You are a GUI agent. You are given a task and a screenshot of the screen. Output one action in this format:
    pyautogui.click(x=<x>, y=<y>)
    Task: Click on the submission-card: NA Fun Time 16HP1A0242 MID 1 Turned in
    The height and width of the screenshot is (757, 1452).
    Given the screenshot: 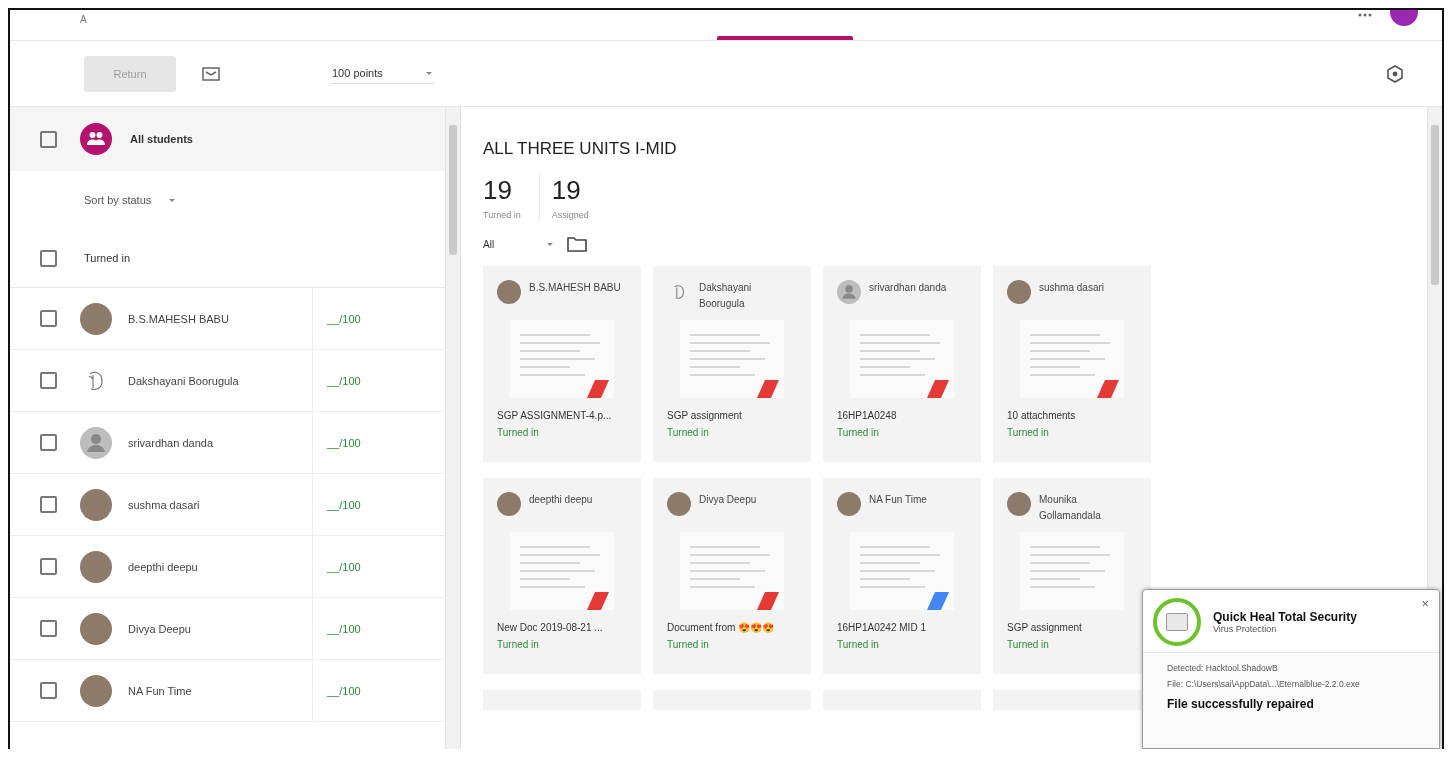 What is the action you would take?
    pyautogui.click(x=902, y=576)
    